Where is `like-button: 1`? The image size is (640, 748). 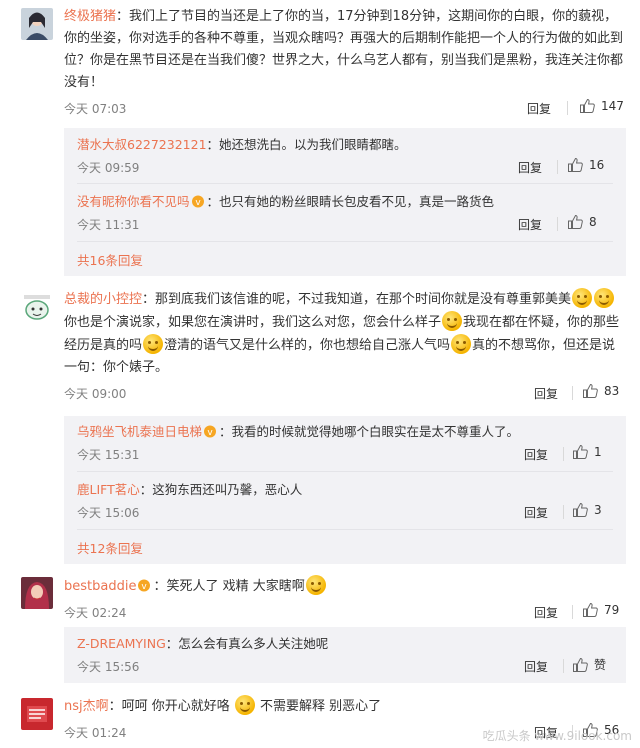
like-button: 1 is located at coordinates (587, 452).